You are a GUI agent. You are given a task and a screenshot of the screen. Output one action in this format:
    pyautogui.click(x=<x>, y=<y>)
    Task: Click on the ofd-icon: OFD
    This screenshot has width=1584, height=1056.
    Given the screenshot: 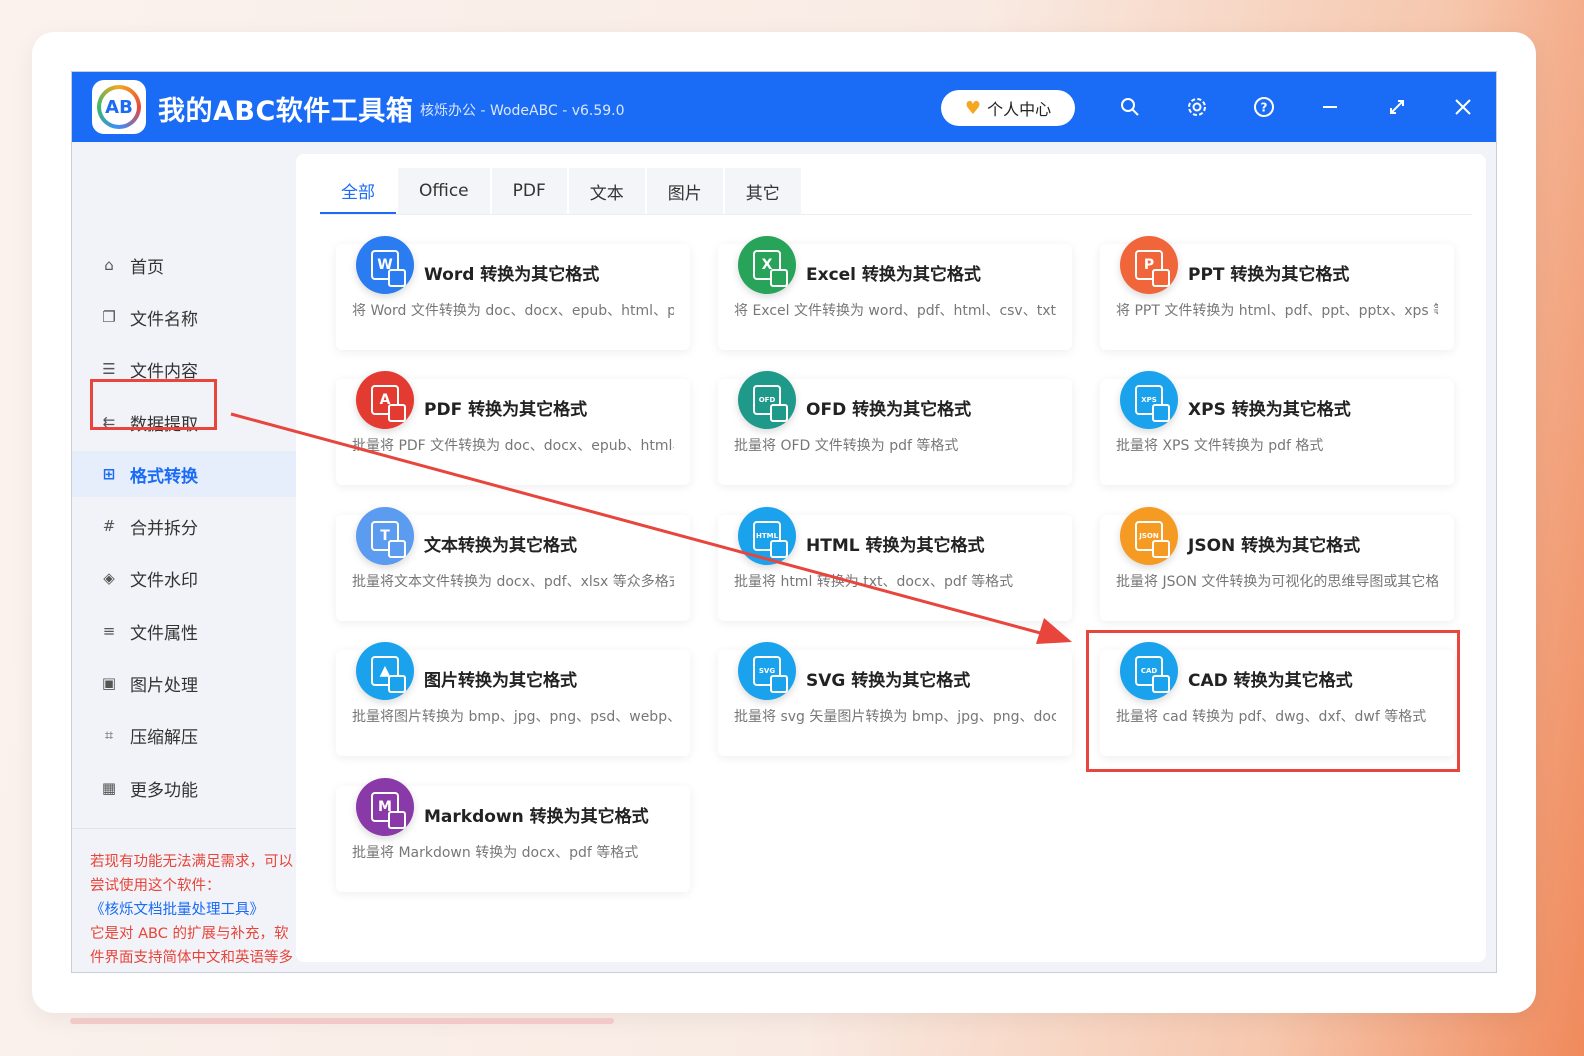 What is the action you would take?
    pyautogui.click(x=767, y=400)
    